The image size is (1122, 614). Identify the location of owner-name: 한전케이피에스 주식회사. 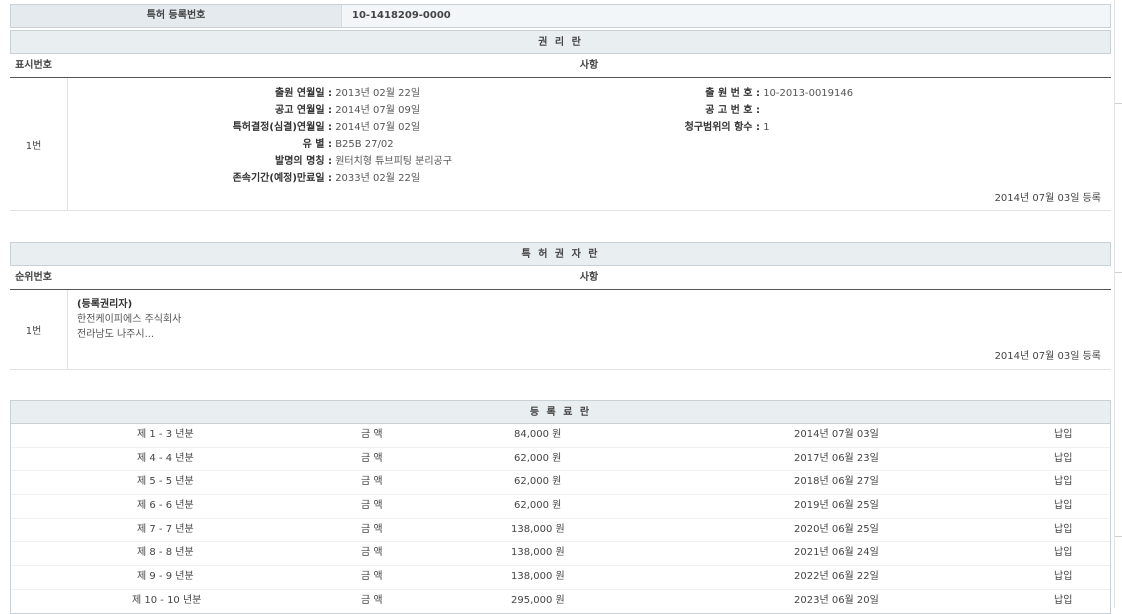
(129, 319).